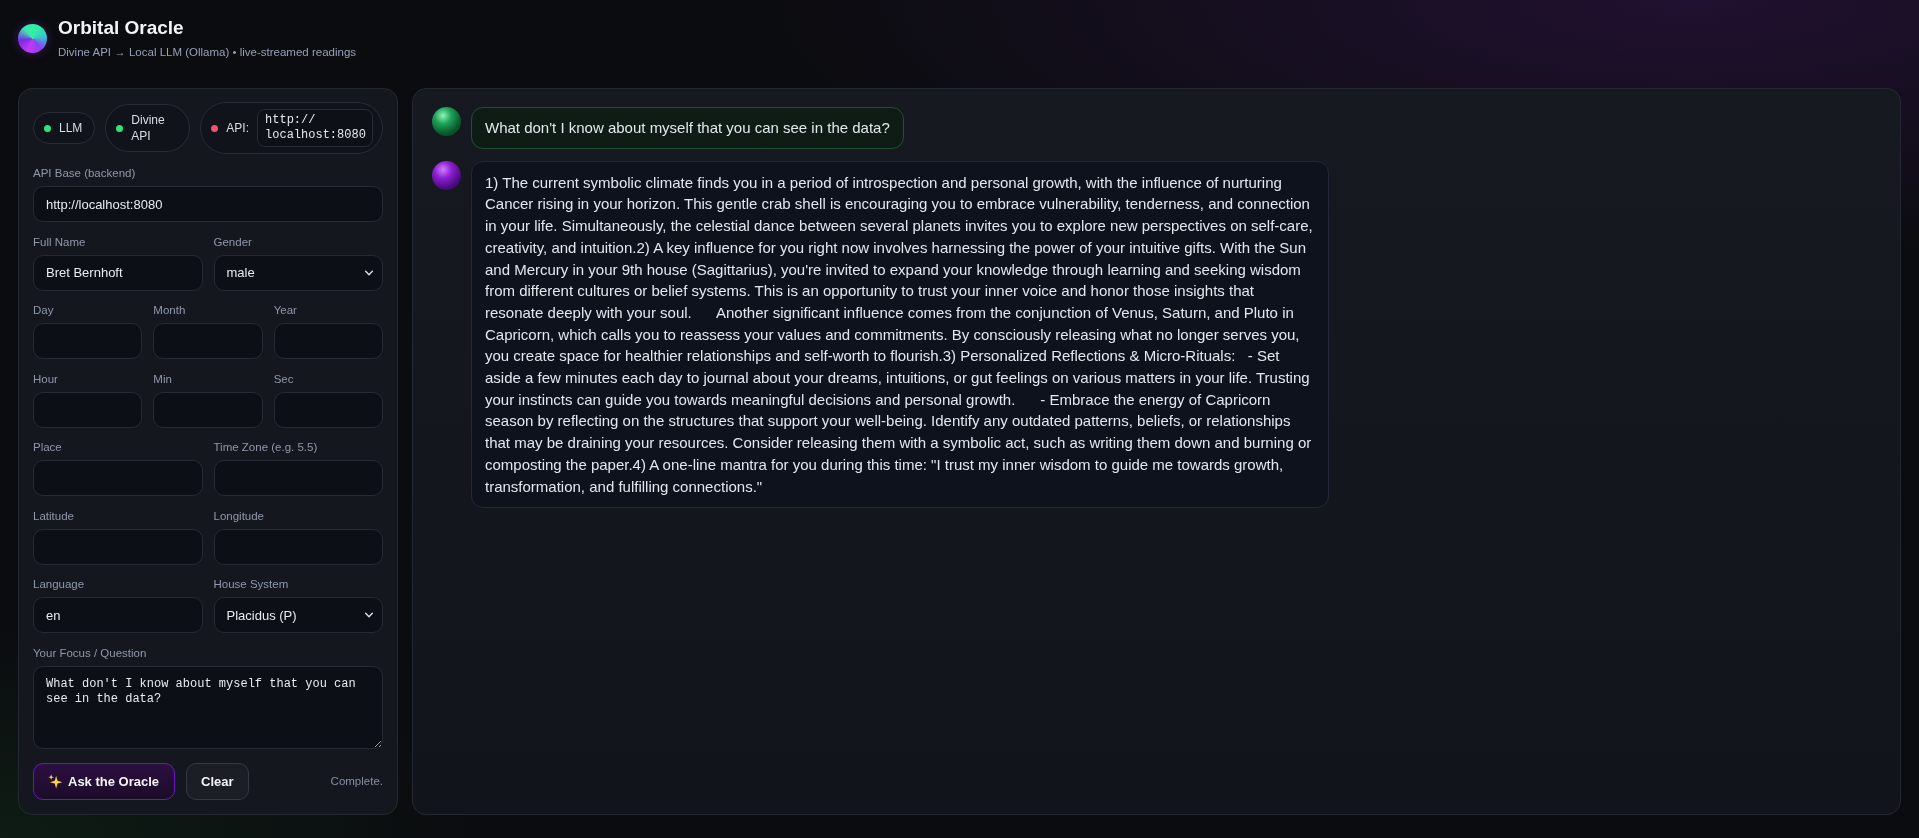 The width and height of the screenshot is (1919, 838). I want to click on user-message: What don't I know about myself that you can see in the data?, so click(687, 128).